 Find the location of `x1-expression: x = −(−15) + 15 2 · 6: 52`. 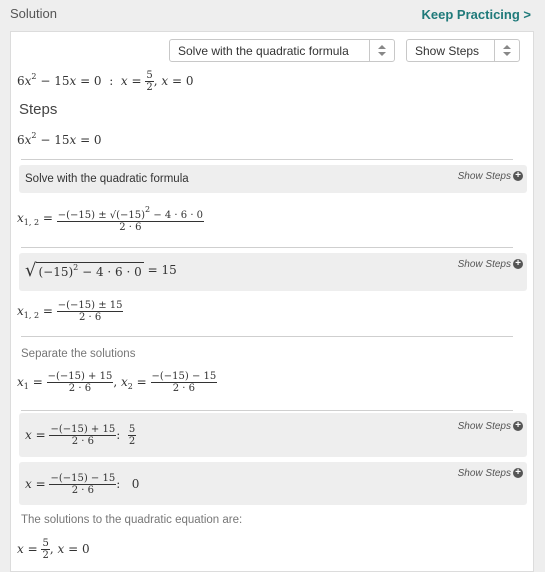

x1-expression: x = −(−15) + 15 2 · 6: 52 is located at coordinates (81, 435).